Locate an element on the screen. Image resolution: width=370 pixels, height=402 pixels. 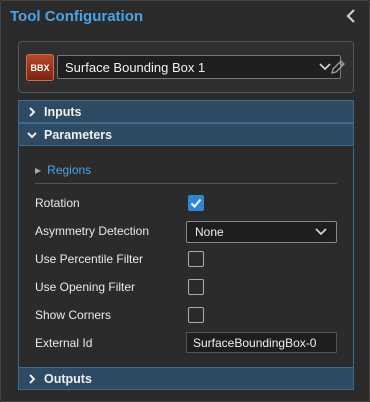
asymmetry-detection-label: Asymmetry Detection is located at coordinates (92, 231).